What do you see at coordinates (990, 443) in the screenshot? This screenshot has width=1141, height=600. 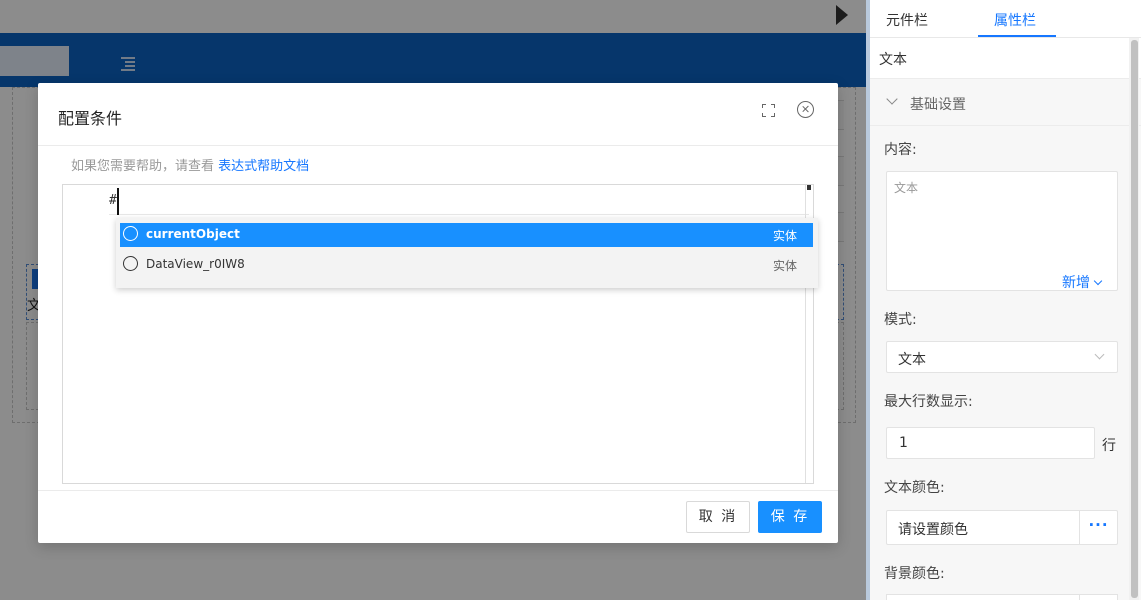 I see `max-lines-input: 1` at bounding box center [990, 443].